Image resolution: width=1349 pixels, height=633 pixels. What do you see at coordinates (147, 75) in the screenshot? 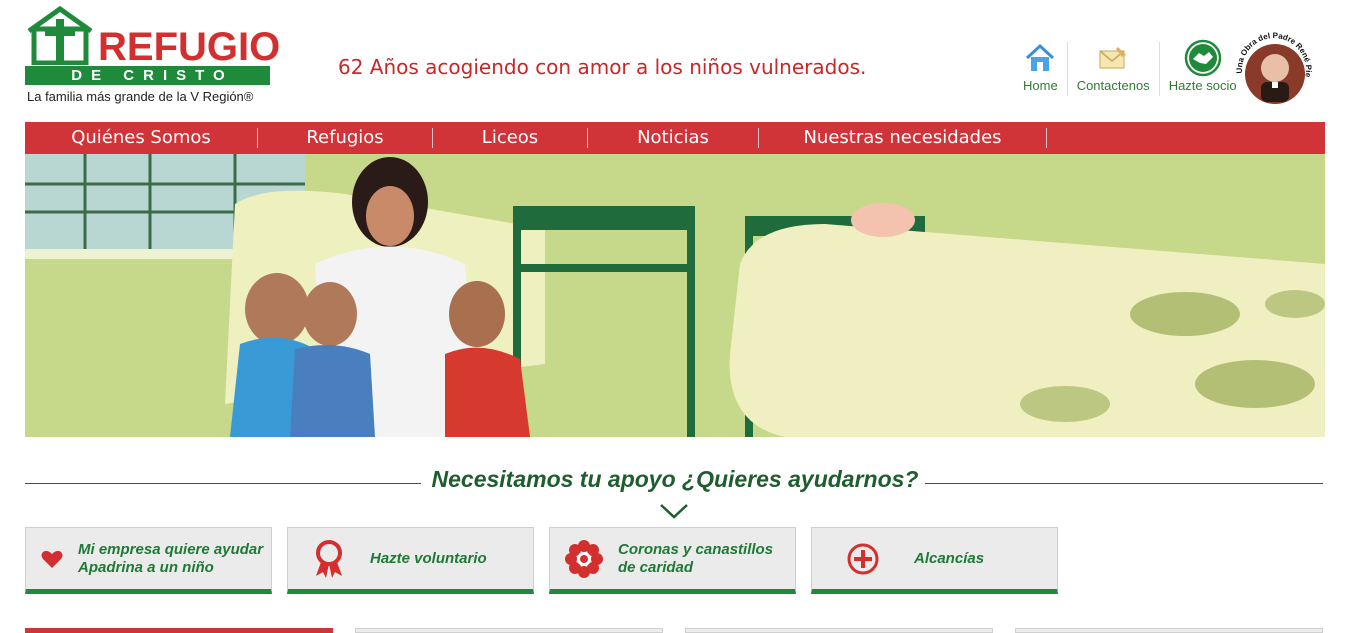
I see `logo-band: DE CRISTO` at bounding box center [147, 75].